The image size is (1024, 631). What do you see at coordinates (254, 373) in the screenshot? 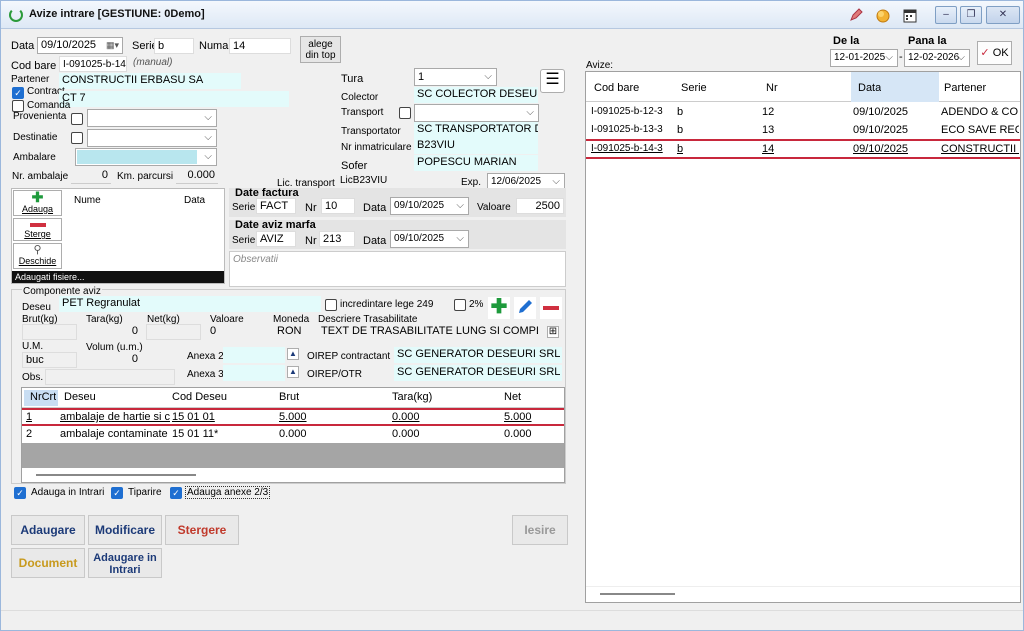
I see `anexa3-input` at bounding box center [254, 373].